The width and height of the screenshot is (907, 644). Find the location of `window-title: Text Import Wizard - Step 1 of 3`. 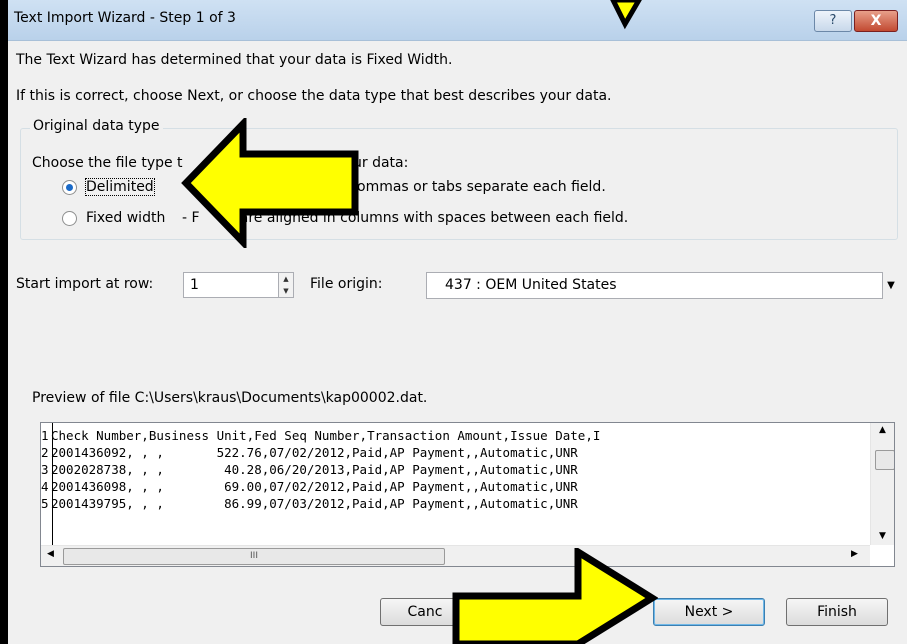

window-title: Text Import Wizard - Step 1 of 3 is located at coordinates (125, 18).